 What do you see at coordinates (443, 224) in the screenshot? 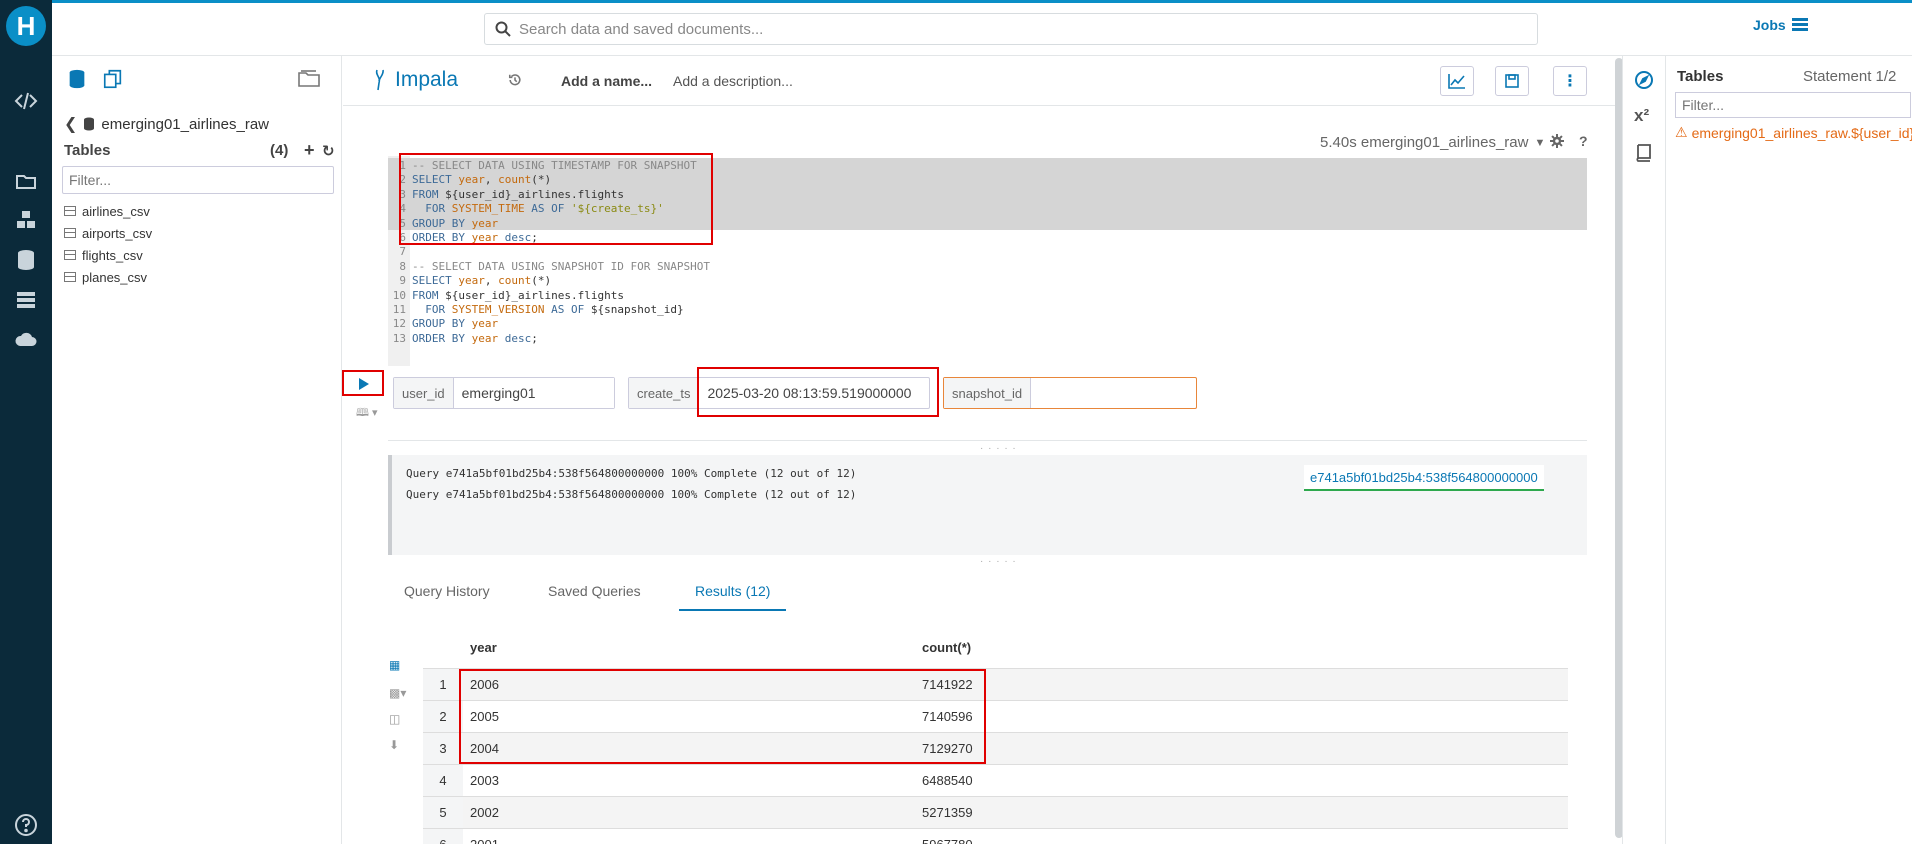
I see `code-line: 5 GROUP BY year` at bounding box center [443, 224].